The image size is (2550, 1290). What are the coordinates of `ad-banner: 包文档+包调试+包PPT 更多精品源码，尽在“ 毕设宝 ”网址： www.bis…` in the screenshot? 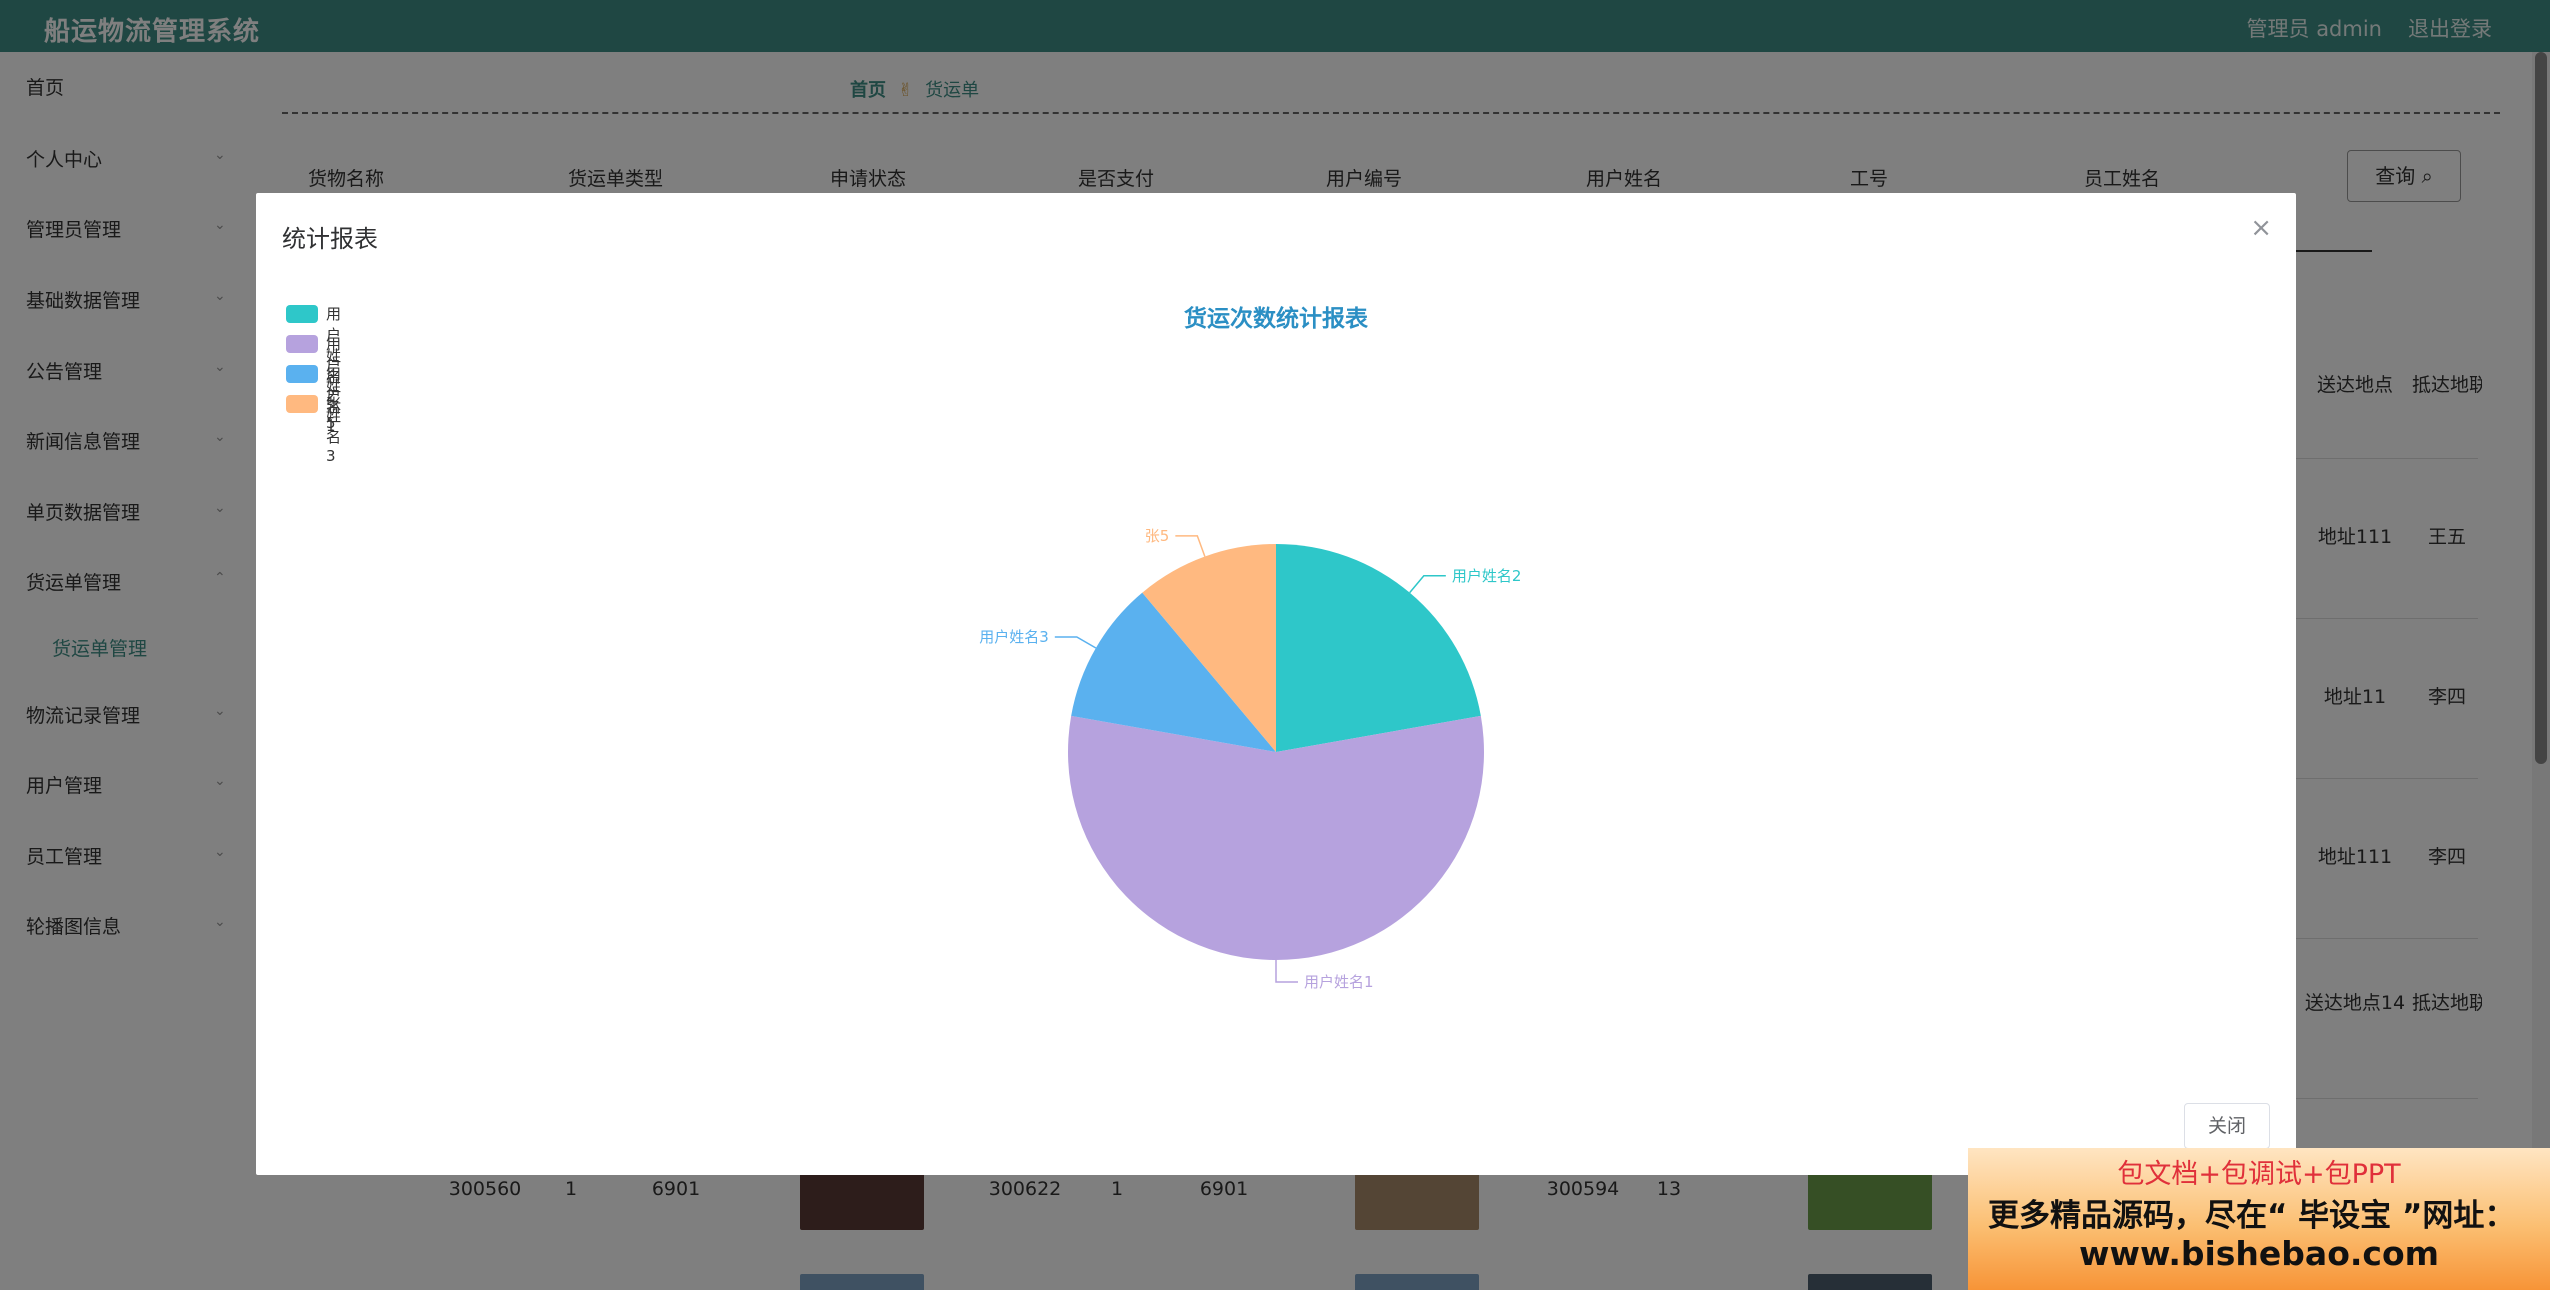 It's located at (2259, 1219).